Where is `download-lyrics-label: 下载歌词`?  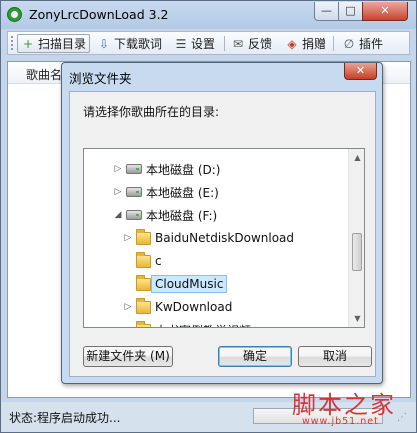
download-lyrics-label: 下载歌词 is located at coordinates (138, 44).